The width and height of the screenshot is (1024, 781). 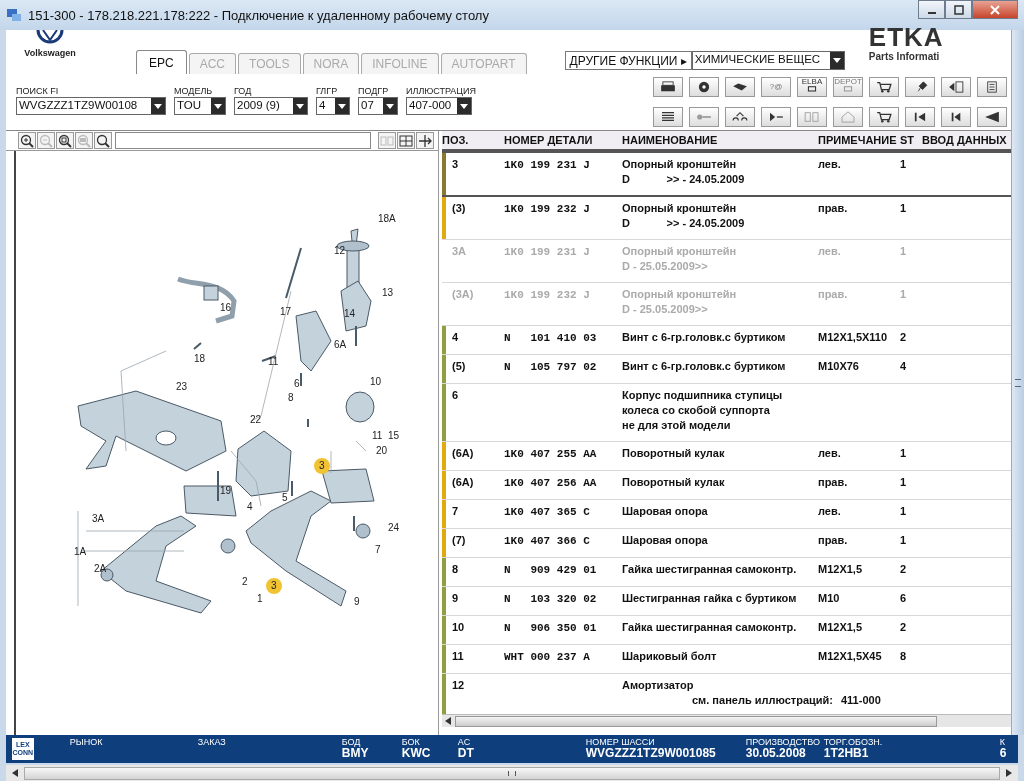 What do you see at coordinates (378, 550) in the screenshot?
I see `callout-label: 7` at bounding box center [378, 550].